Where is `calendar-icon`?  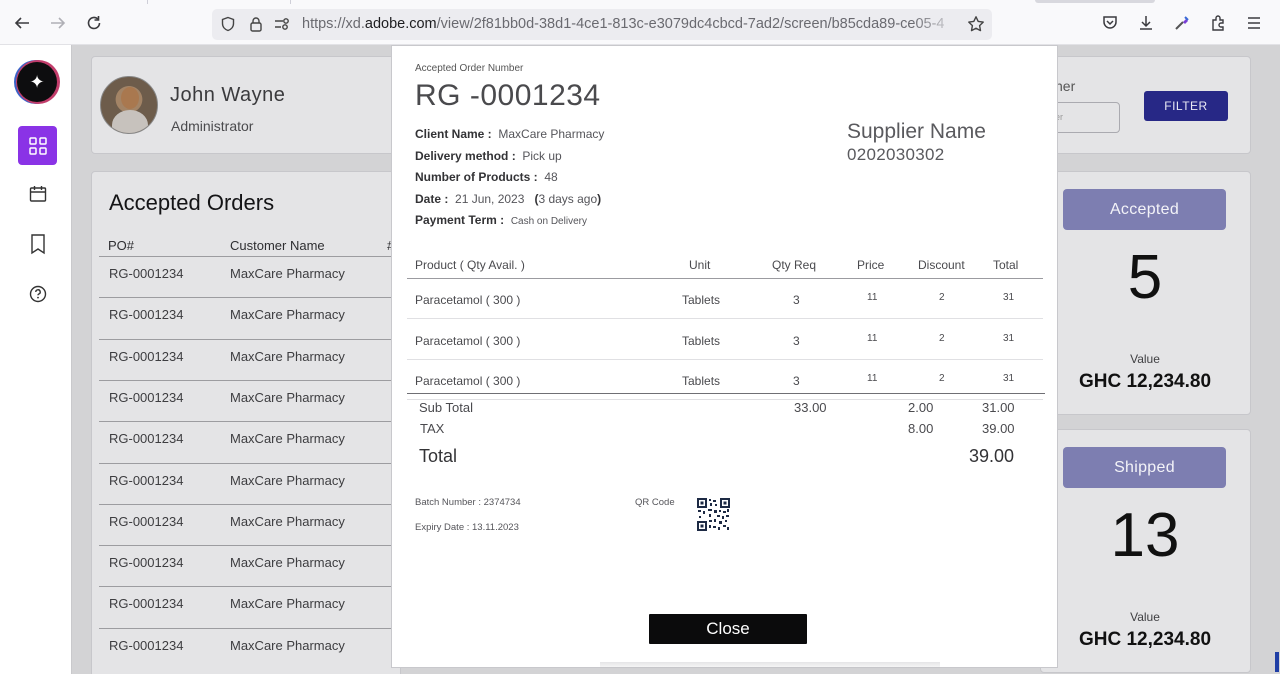 calendar-icon is located at coordinates (37, 193).